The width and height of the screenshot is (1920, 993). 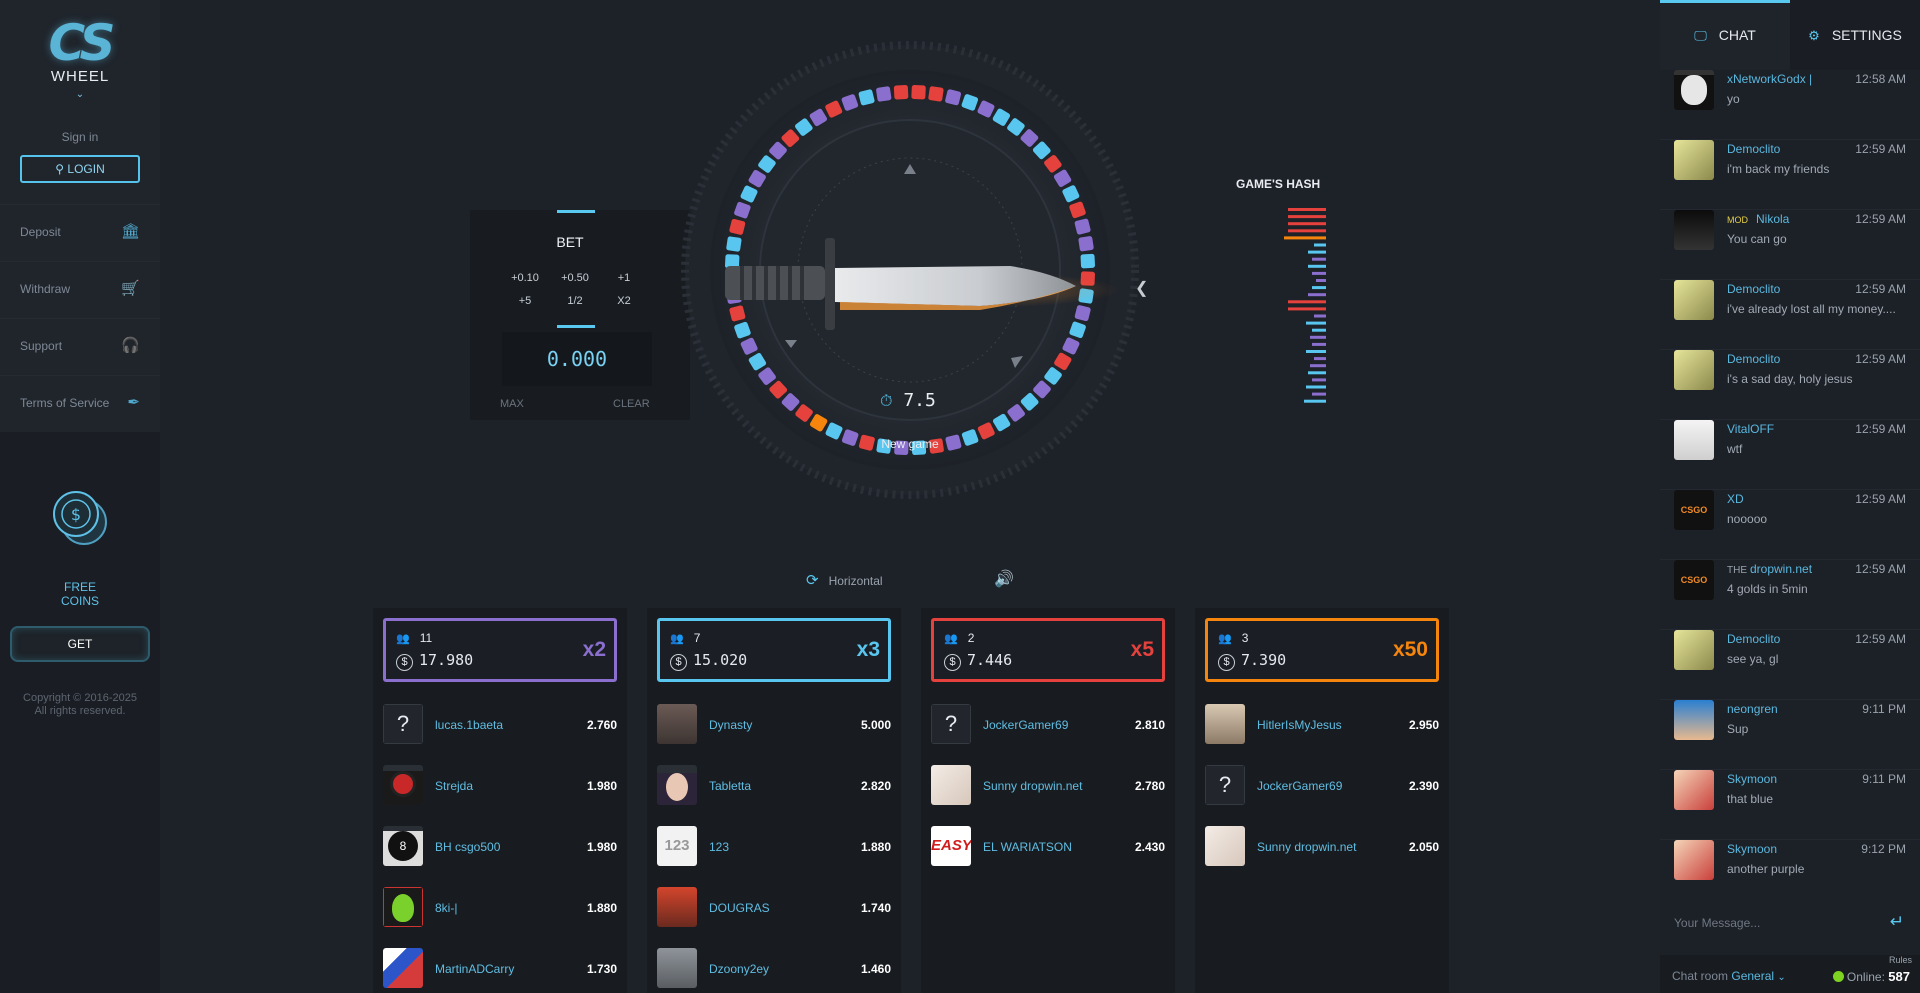 I want to click on chat-username: xNetworkGodx |, so click(x=1769, y=79).